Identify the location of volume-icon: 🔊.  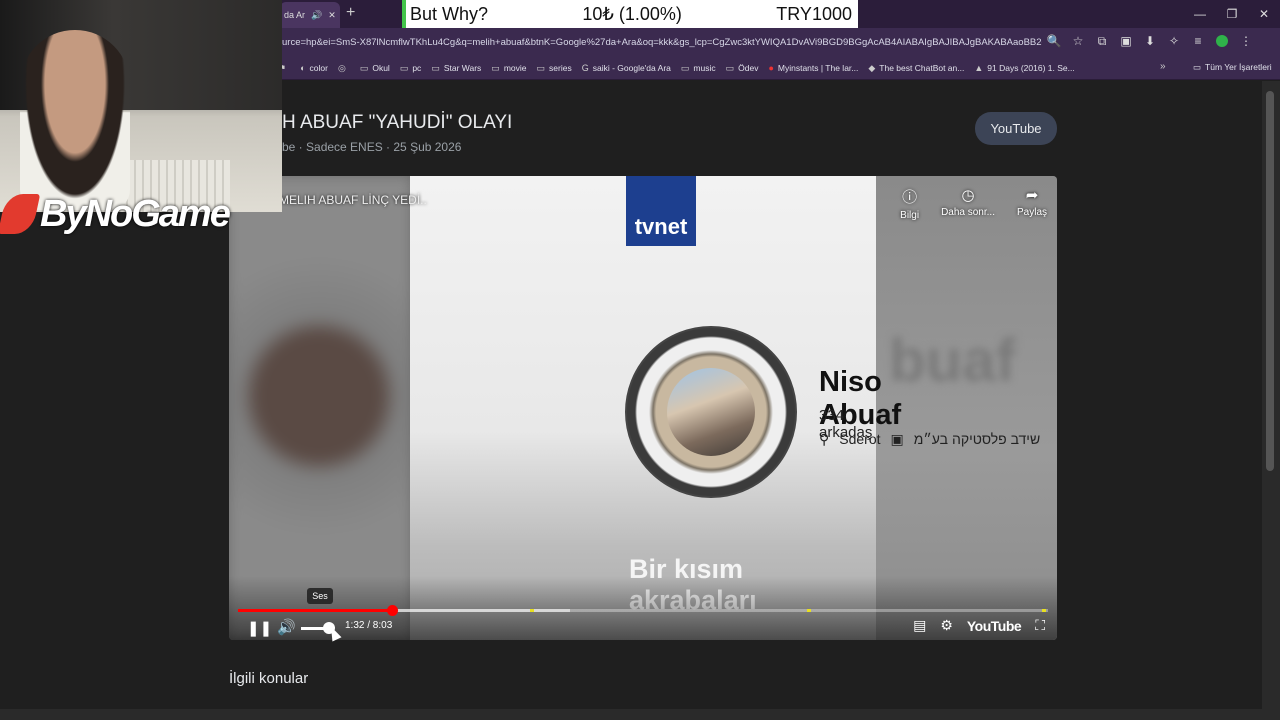
(286, 627).